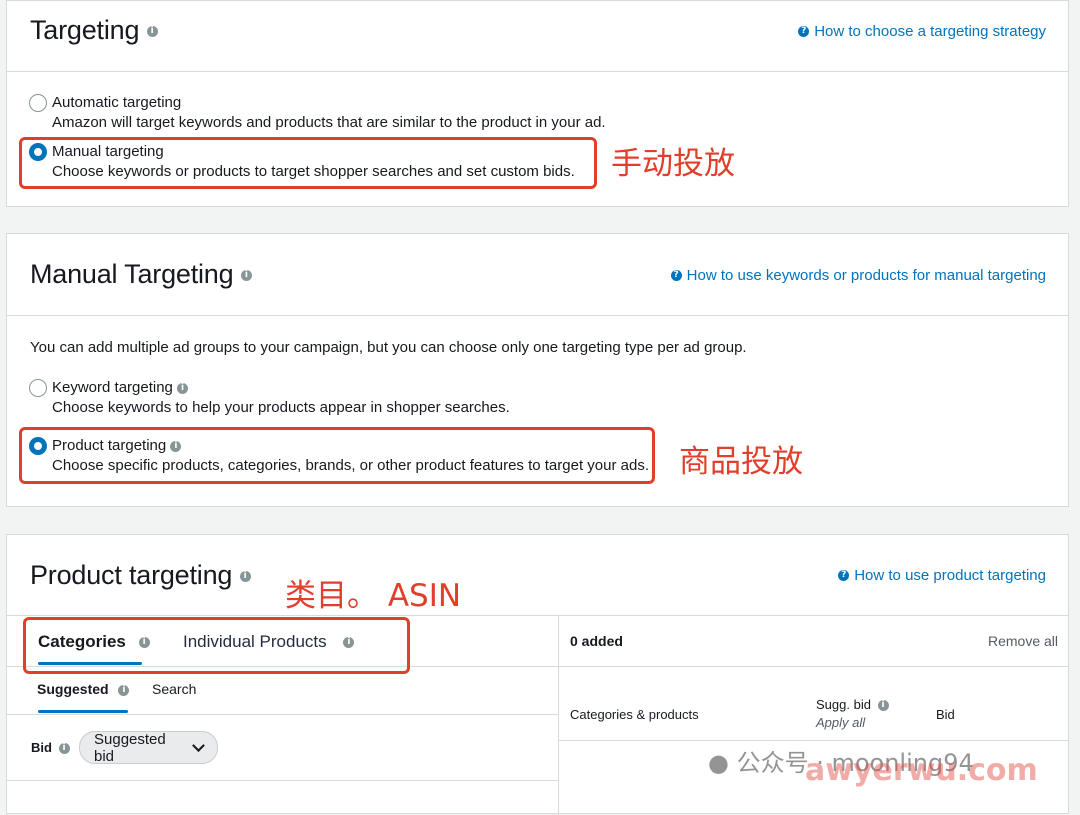 The height and width of the screenshot is (815, 1080). Describe the element at coordinates (945, 714) in the screenshot. I see `col-bid: Bid` at that location.